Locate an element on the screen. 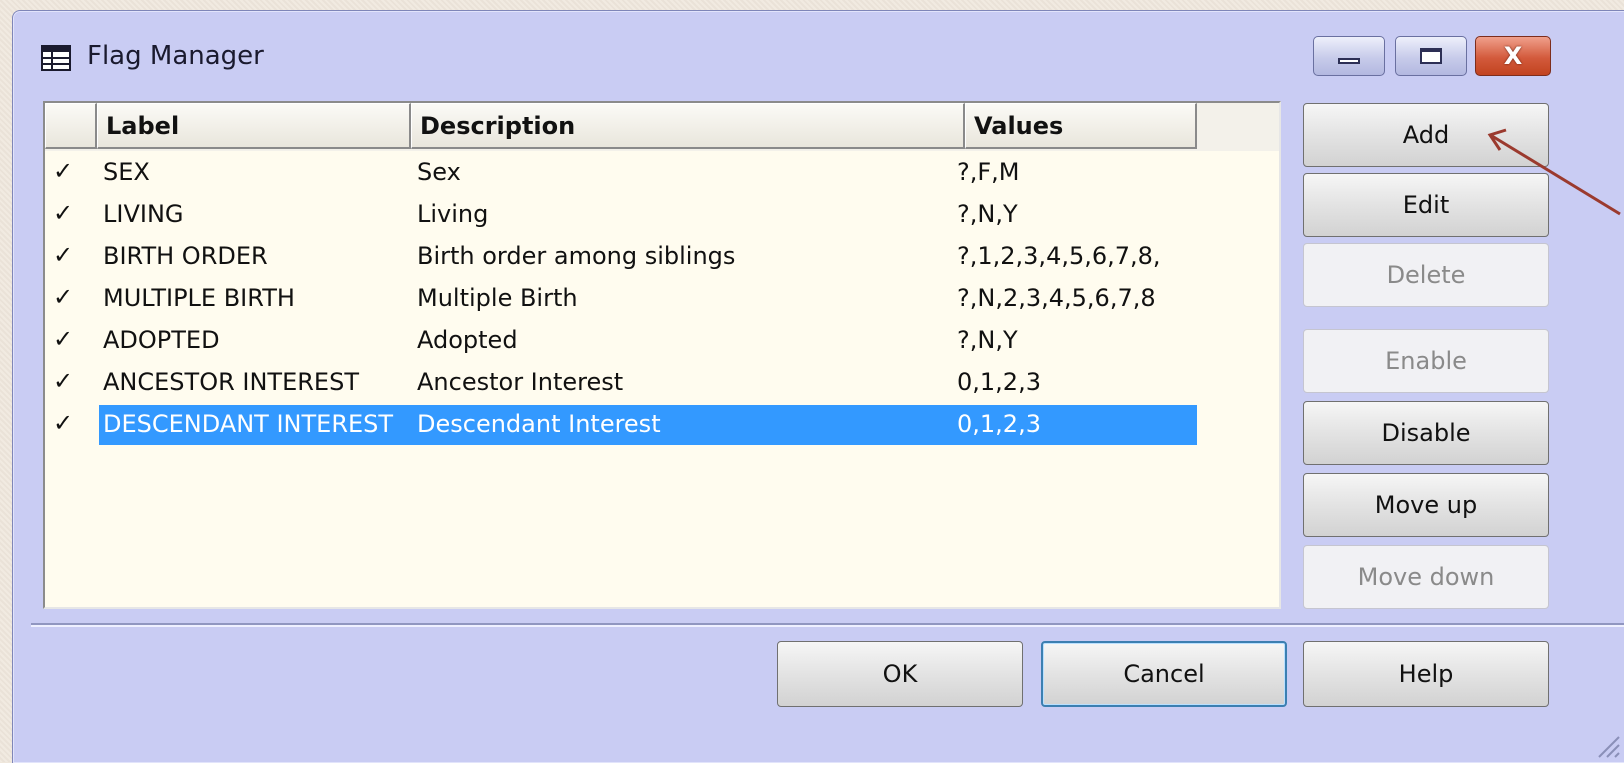 The image size is (1624, 763). row-label: MULTIPLE BIRTH is located at coordinates (258, 298).